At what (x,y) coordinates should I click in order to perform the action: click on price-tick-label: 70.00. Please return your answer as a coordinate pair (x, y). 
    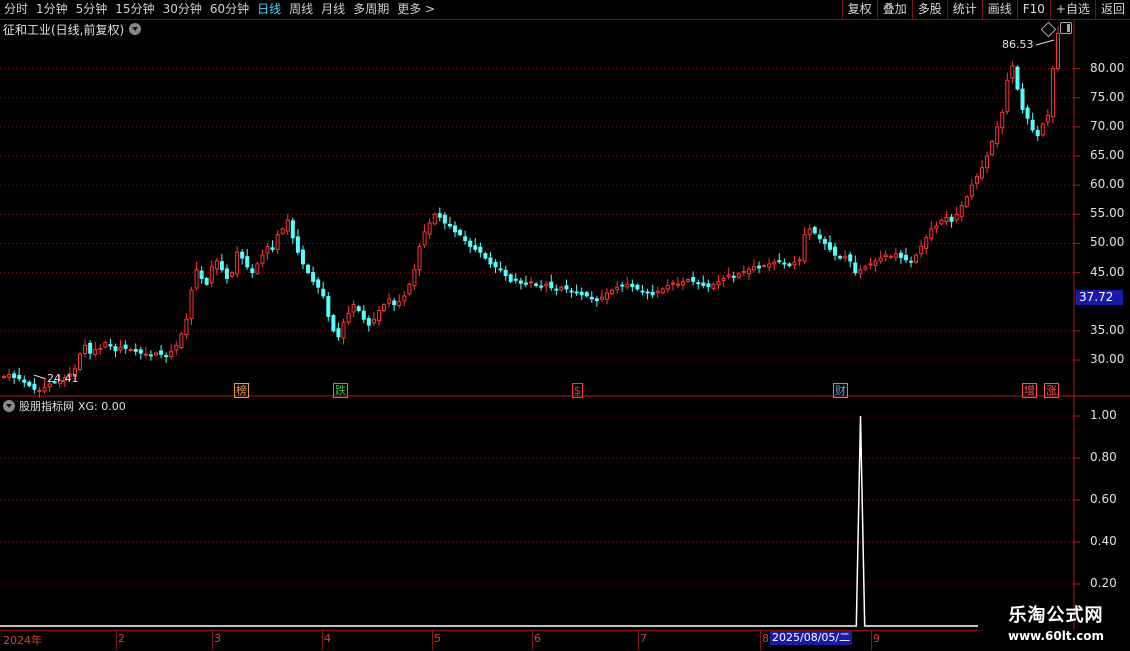
    Looking at the image, I should click on (1107, 125).